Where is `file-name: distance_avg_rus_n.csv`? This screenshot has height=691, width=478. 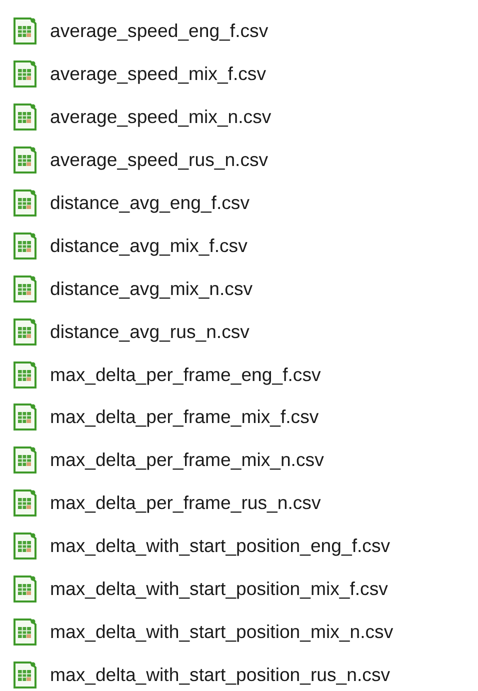
file-name: distance_avg_rus_n.csv is located at coordinates (150, 331).